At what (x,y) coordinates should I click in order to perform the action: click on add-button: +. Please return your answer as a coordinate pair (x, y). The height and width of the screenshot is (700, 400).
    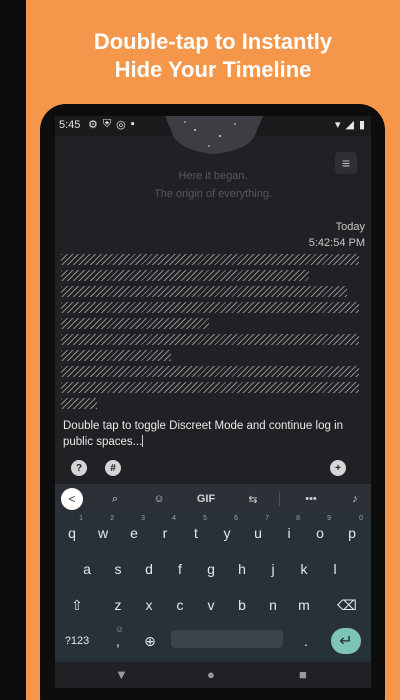
    Looking at the image, I should click on (338, 468).